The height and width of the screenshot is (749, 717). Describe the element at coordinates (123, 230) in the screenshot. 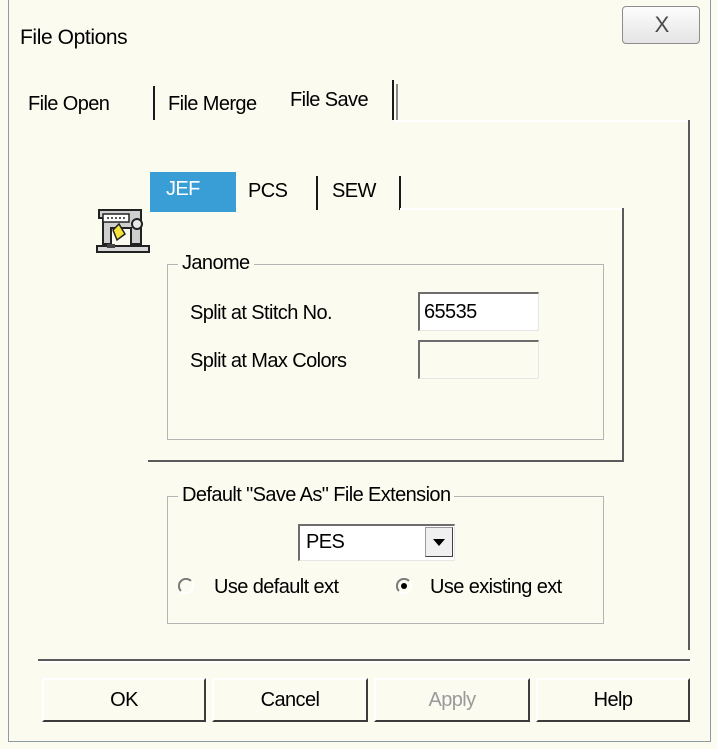

I see `sewing-machine-icon` at that location.